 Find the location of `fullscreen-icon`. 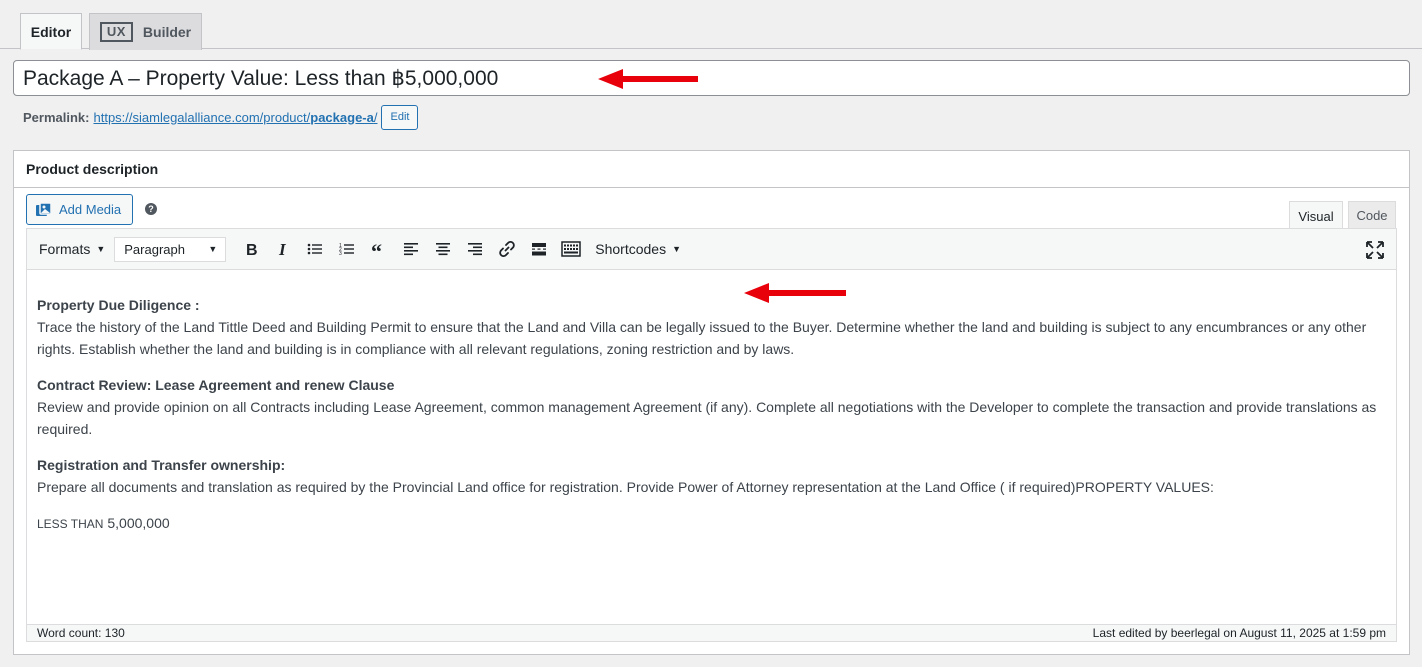

fullscreen-icon is located at coordinates (1375, 250).